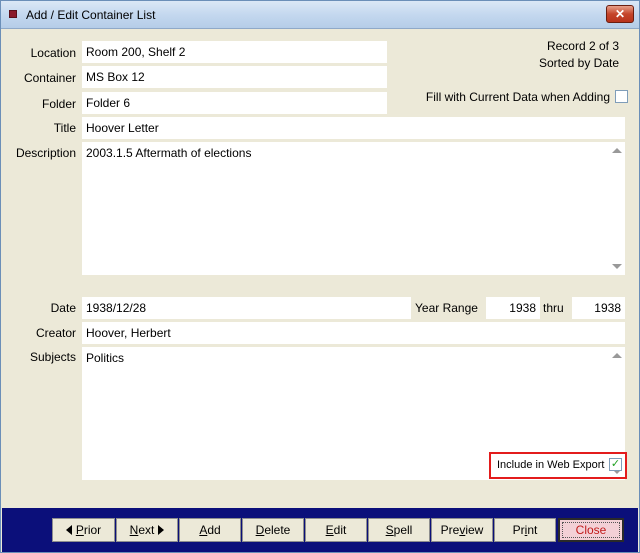  I want to click on prior-button: Prior, so click(83, 530).